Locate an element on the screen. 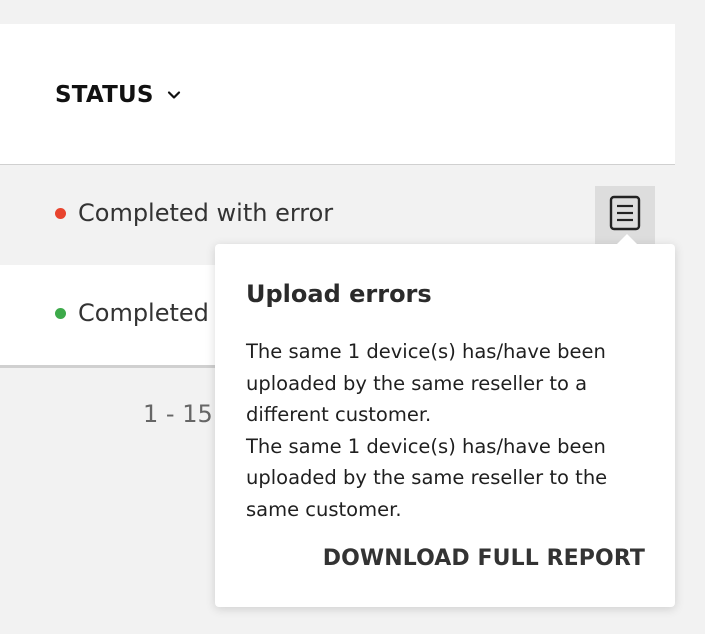  status-dot-success is located at coordinates (60, 313).